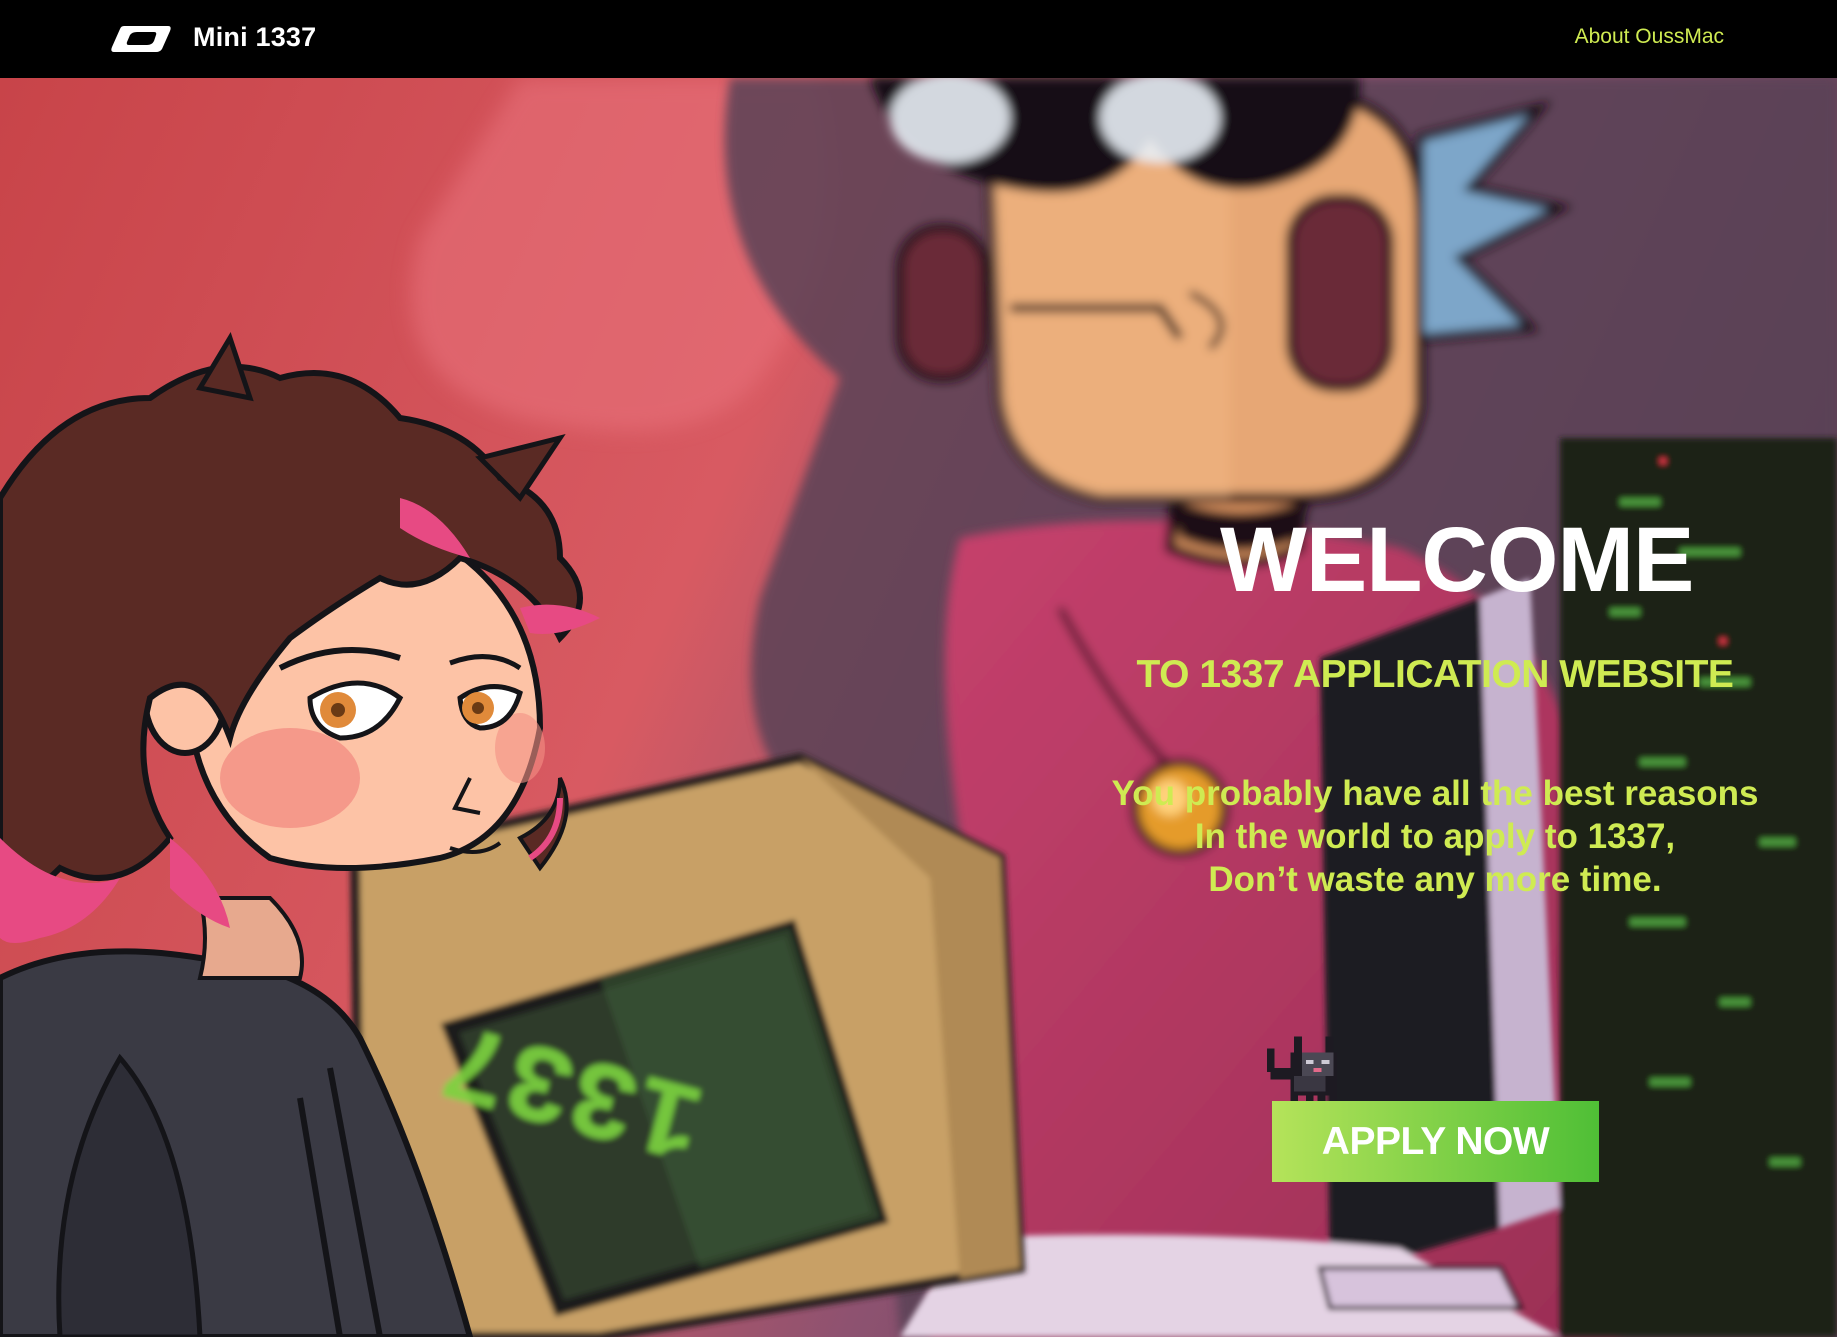  Describe the element at coordinates (1435, 1141) in the screenshot. I see `apply-now-button: APPLY NOW` at that location.